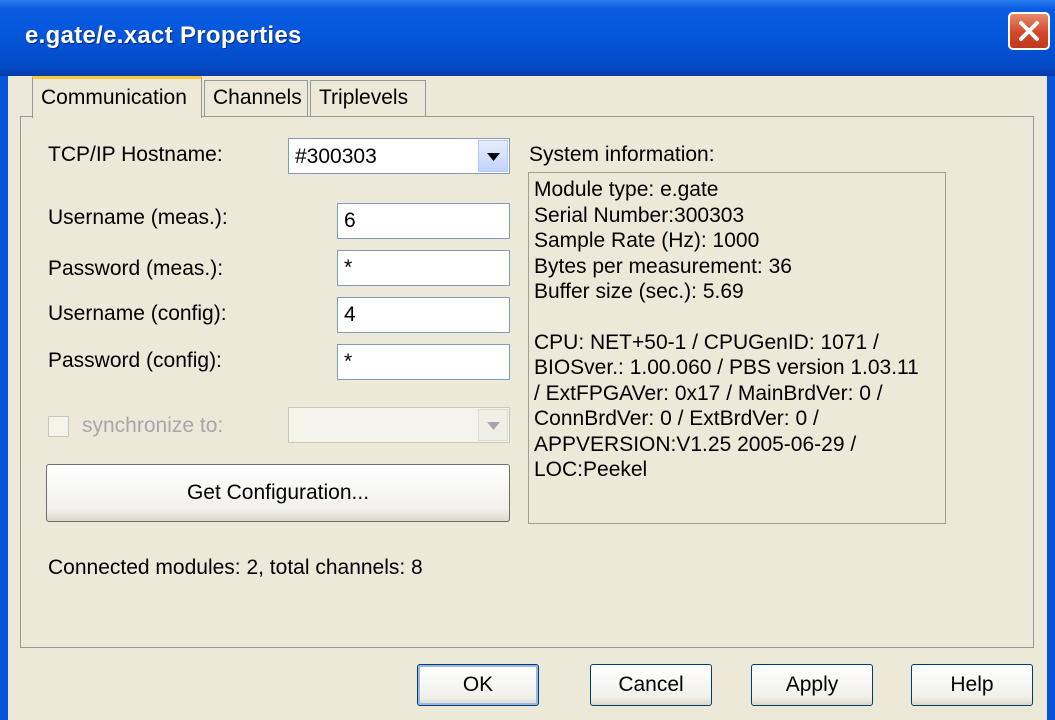 The image size is (1055, 720). I want to click on tab-channels-label: Channels, so click(257, 97).